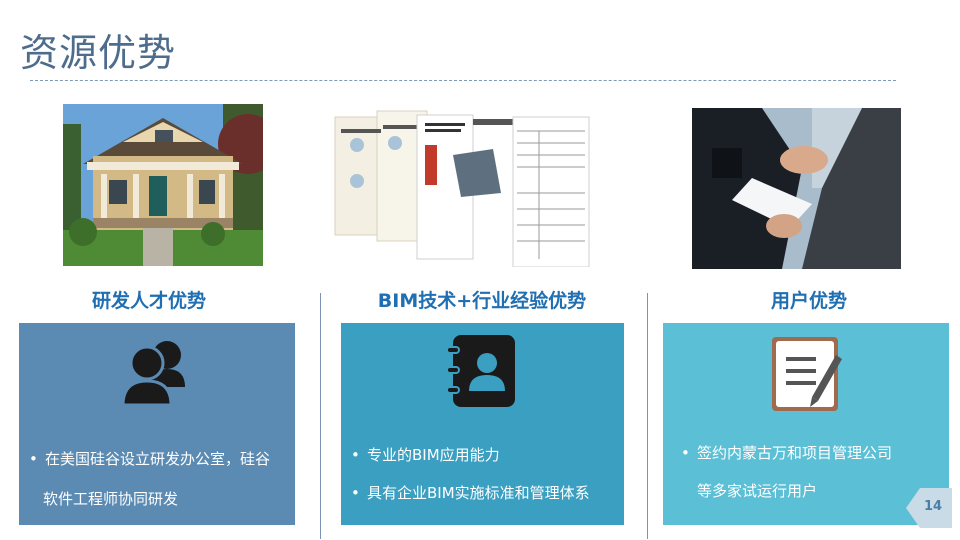 This screenshot has width=960, height=540. What do you see at coordinates (98, 53) in the screenshot?
I see `page-title: 资源优势` at bounding box center [98, 53].